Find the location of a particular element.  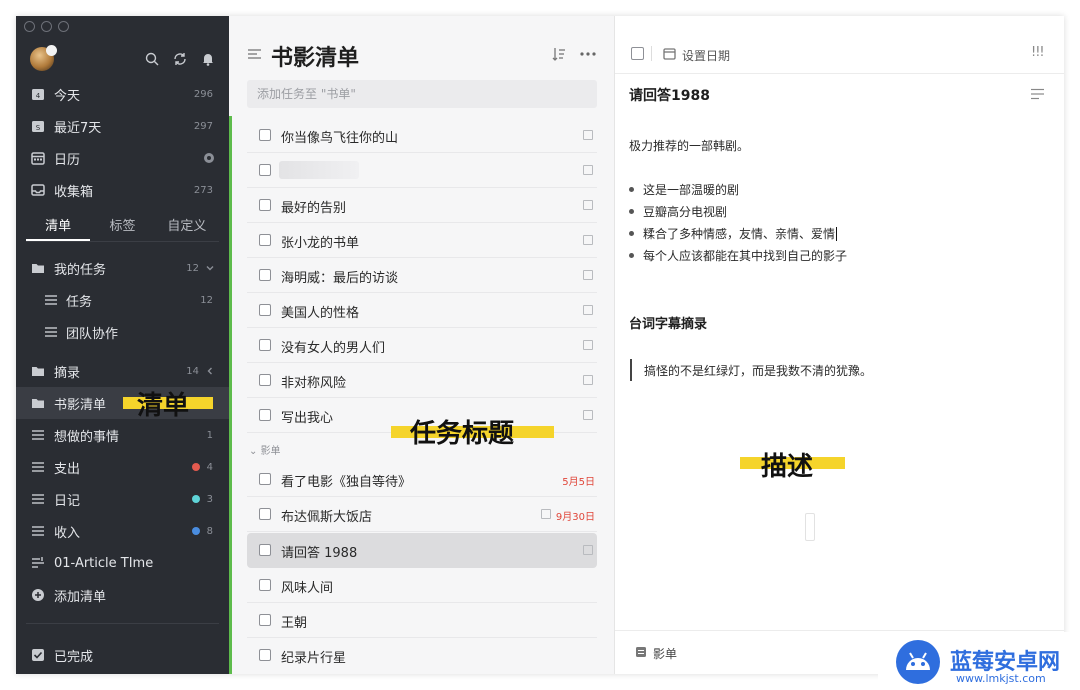

sidebar-item-next-7-days: S 最近7天 297 is located at coordinates (122, 126).